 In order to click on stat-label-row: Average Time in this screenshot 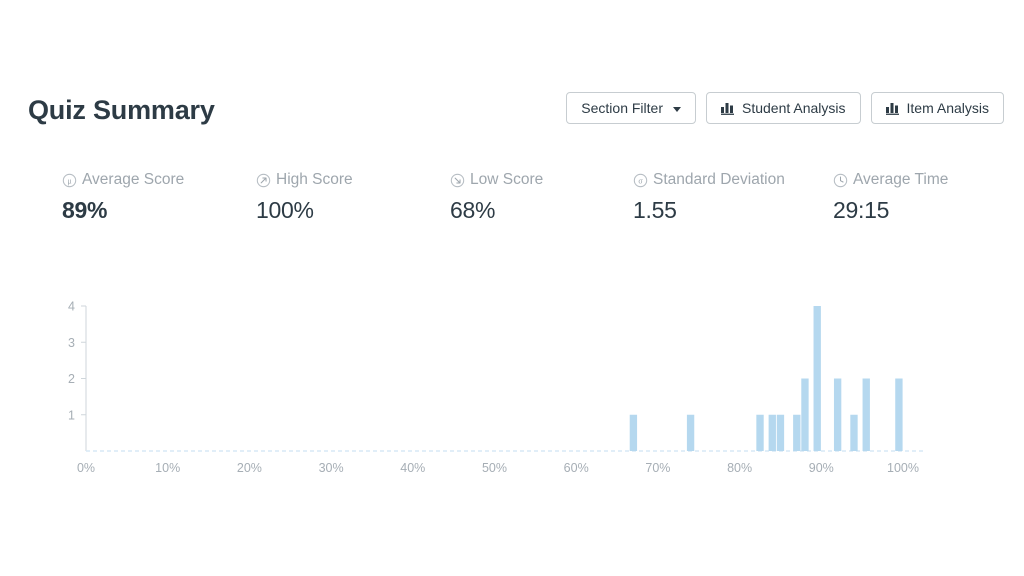, I will do `click(913, 180)`.